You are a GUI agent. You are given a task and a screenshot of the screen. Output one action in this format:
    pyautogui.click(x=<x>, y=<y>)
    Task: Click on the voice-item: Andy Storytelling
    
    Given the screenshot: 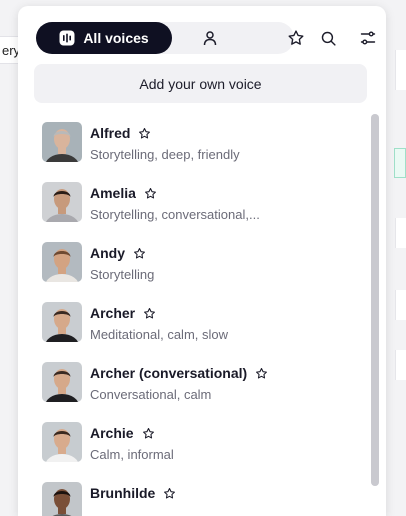 What is the action you would take?
    pyautogui.click(x=200, y=267)
    